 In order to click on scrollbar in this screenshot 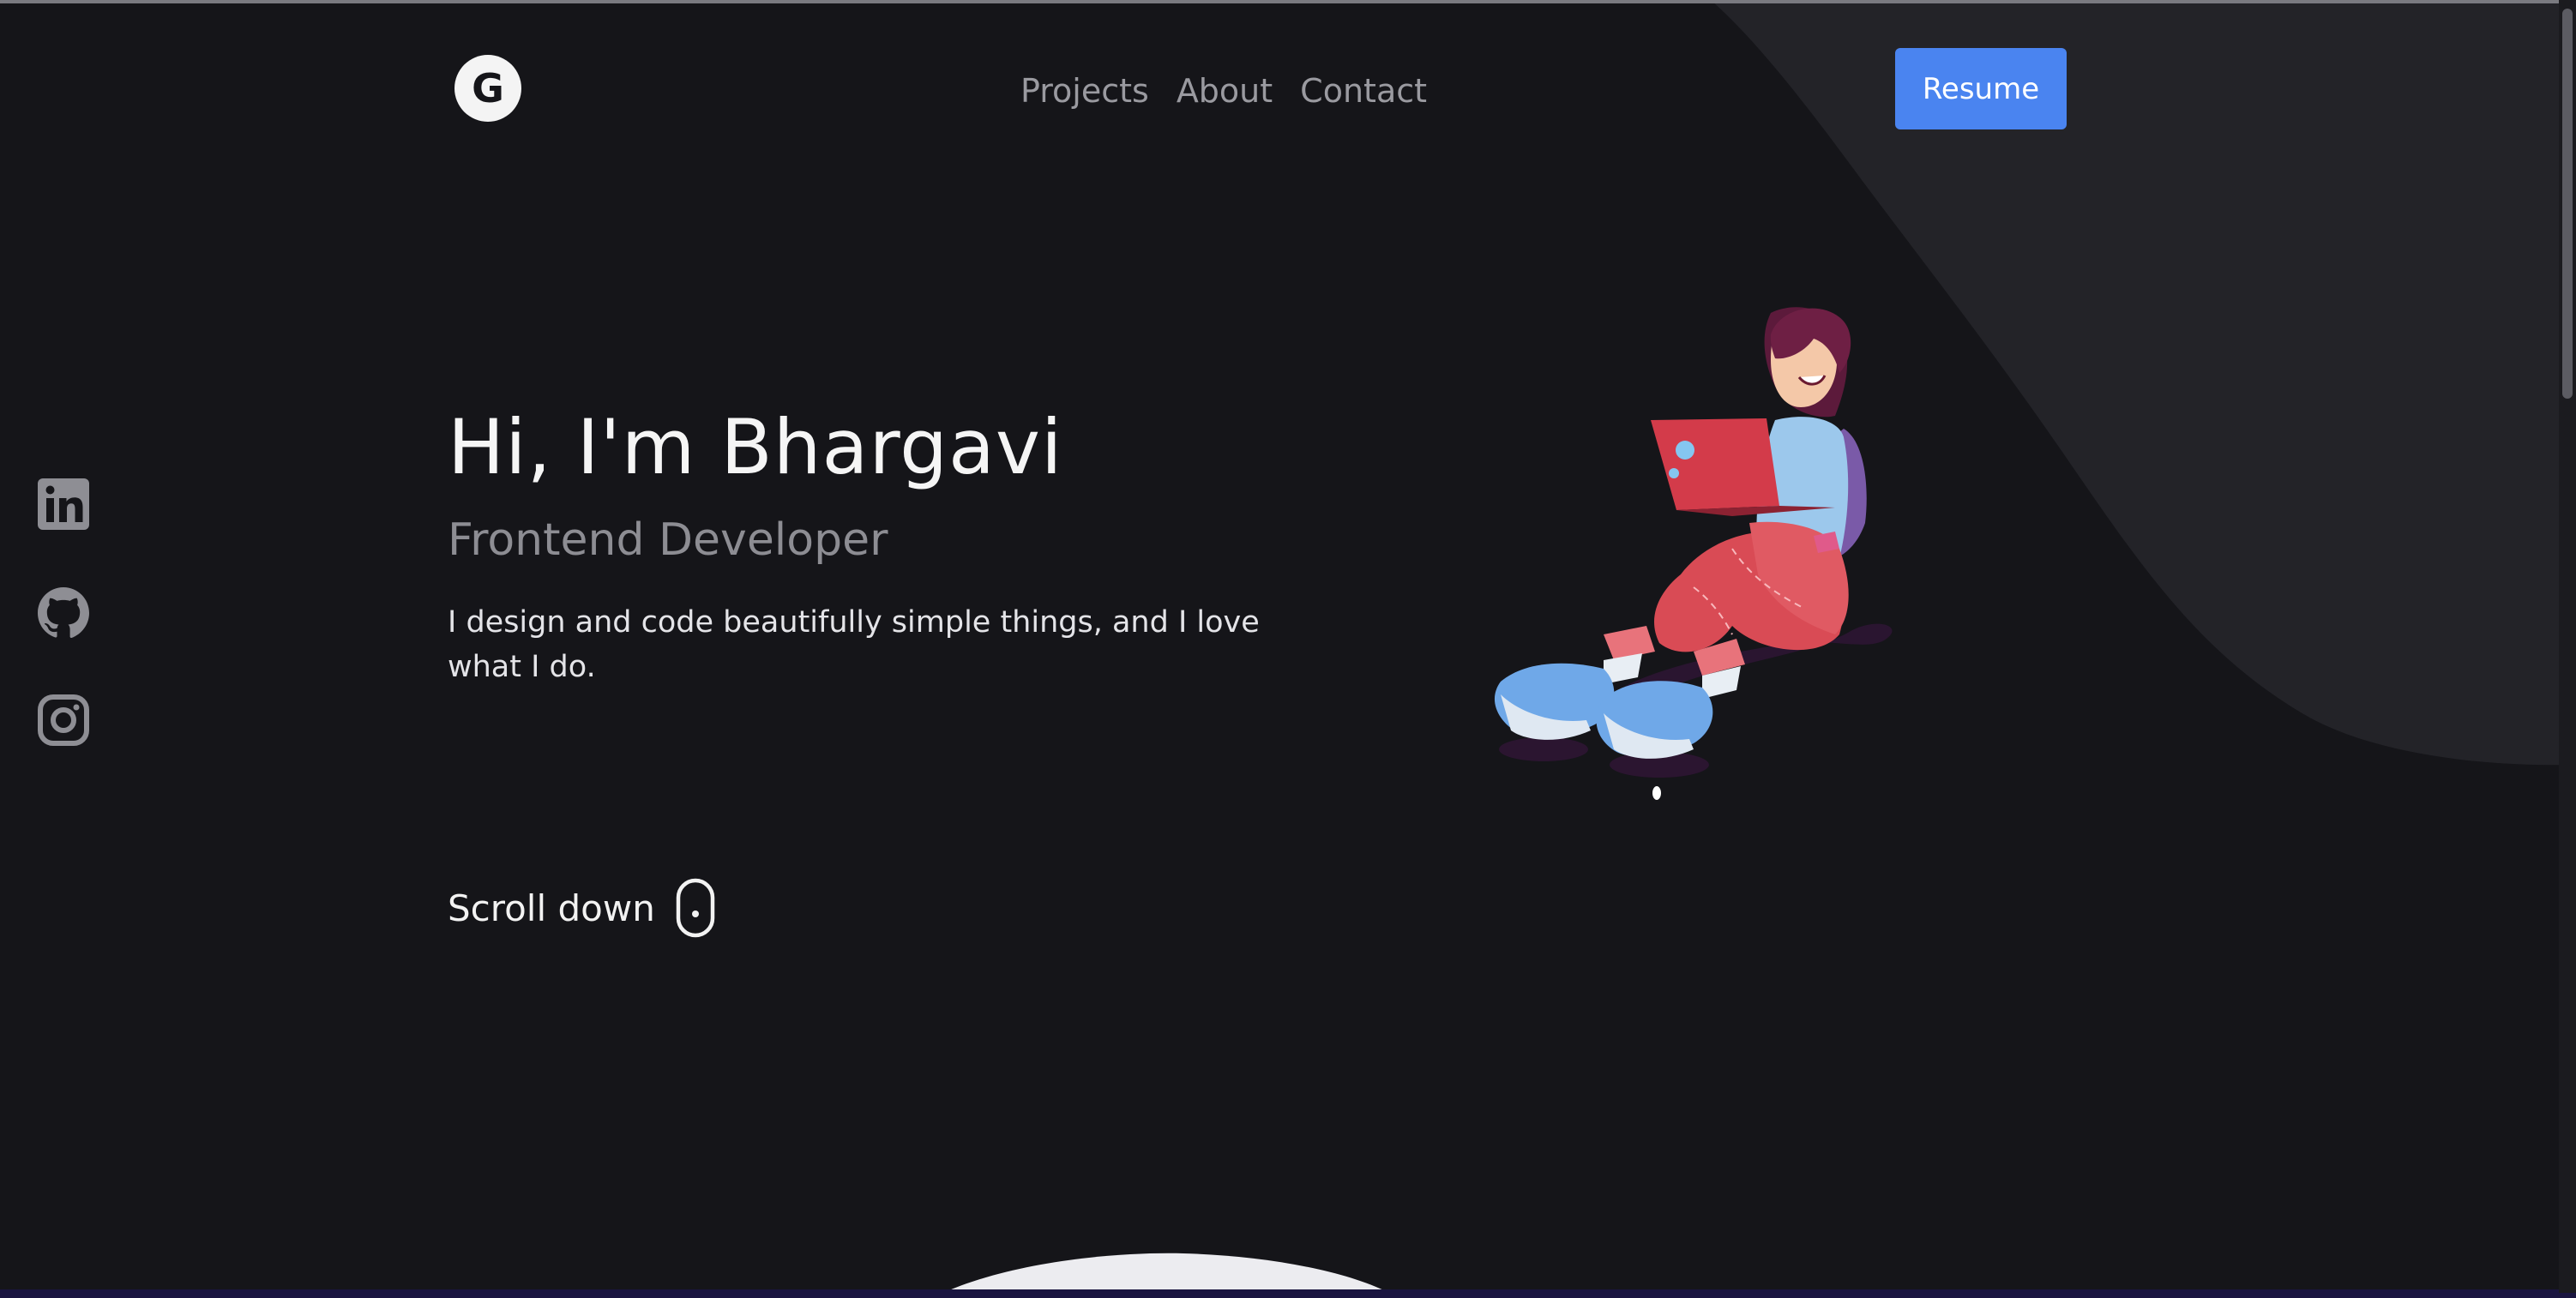, I will do `click(2568, 646)`.